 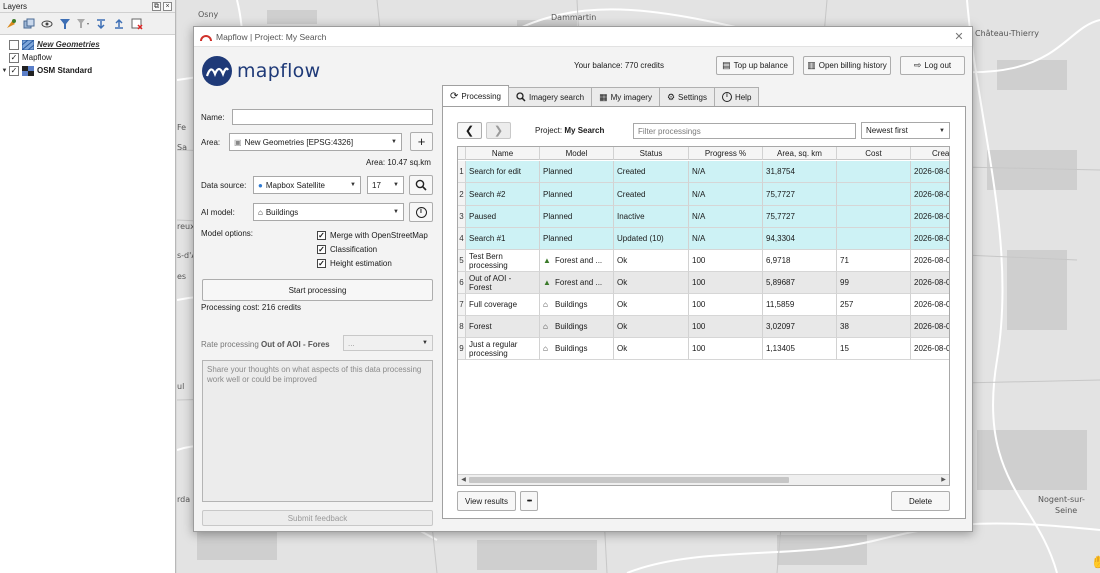 I want to click on close-icon: ×, so click(x=167, y=6).